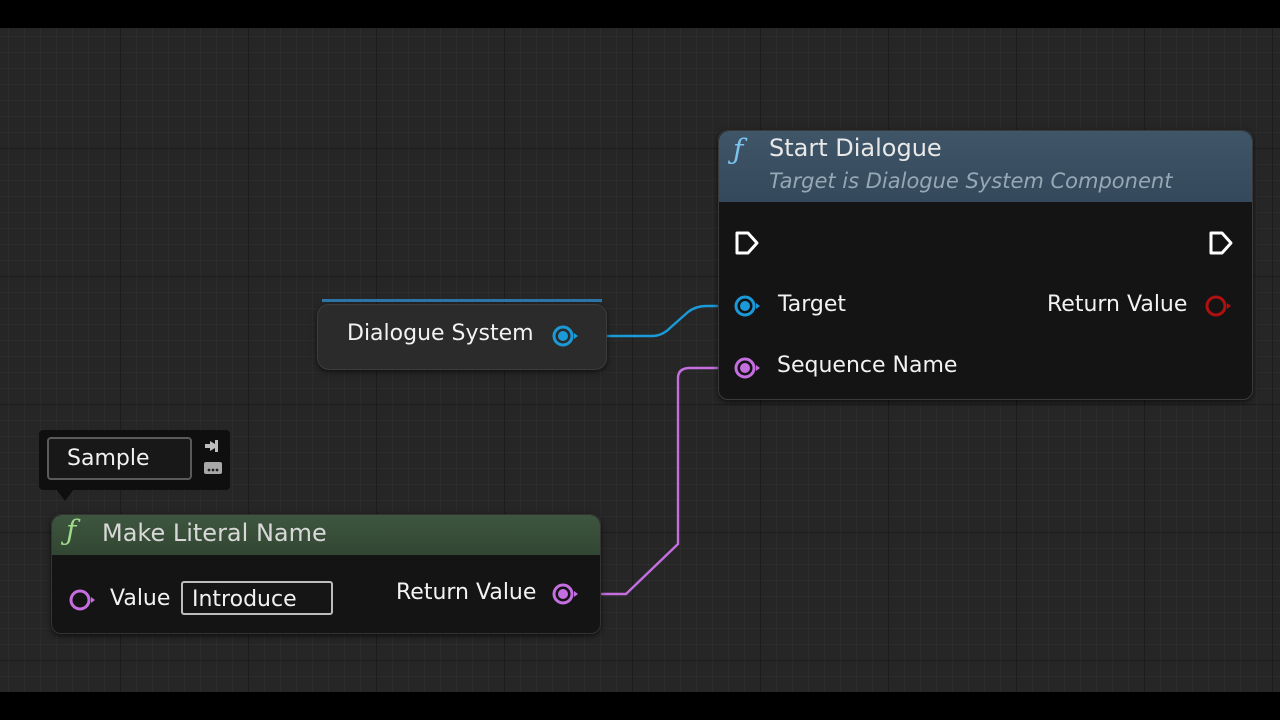  I want to click on return-value-bool-pin, so click(1217, 307).